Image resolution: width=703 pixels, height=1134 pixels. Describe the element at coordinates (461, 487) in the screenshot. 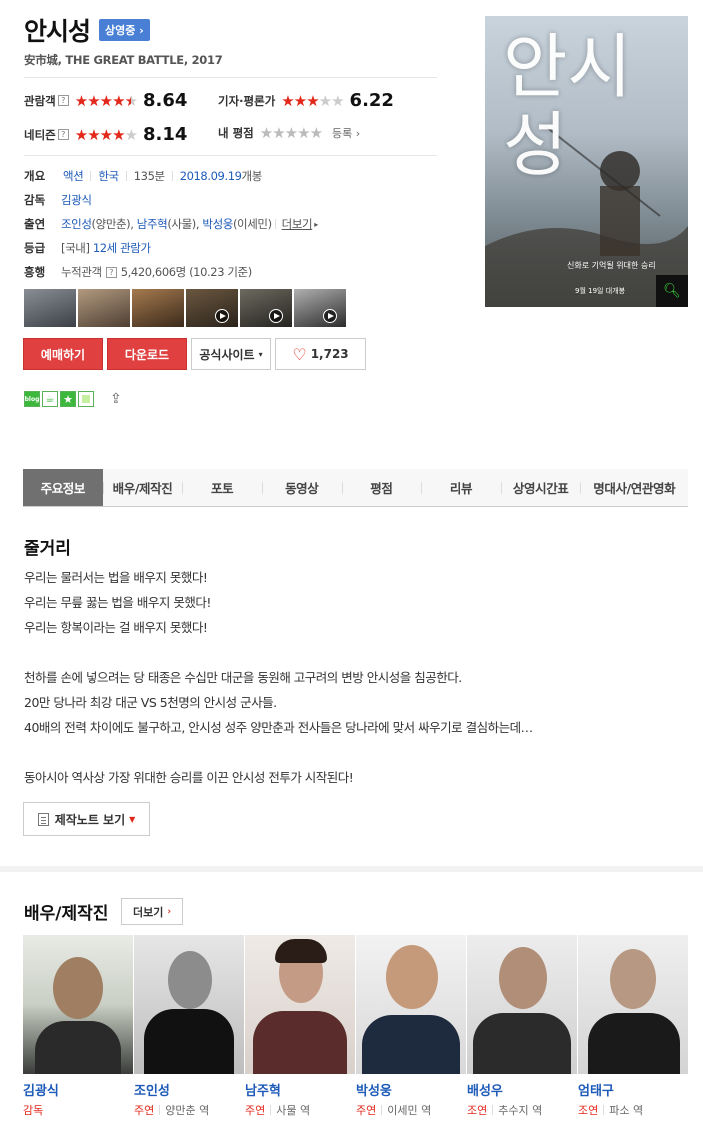

I see `tab-review: 리뷰` at that location.